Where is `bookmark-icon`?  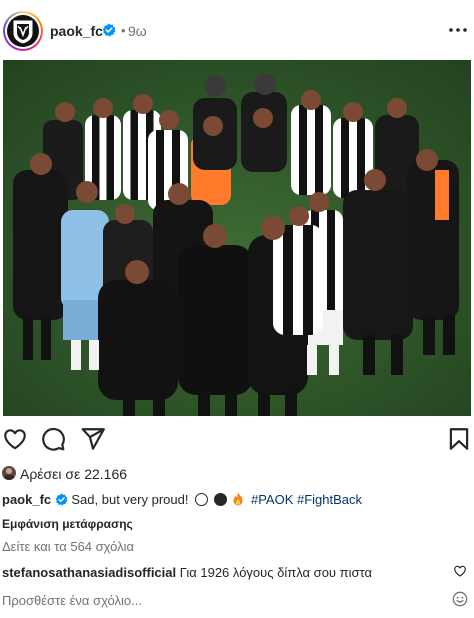
bookmark-icon is located at coordinates (459, 439).